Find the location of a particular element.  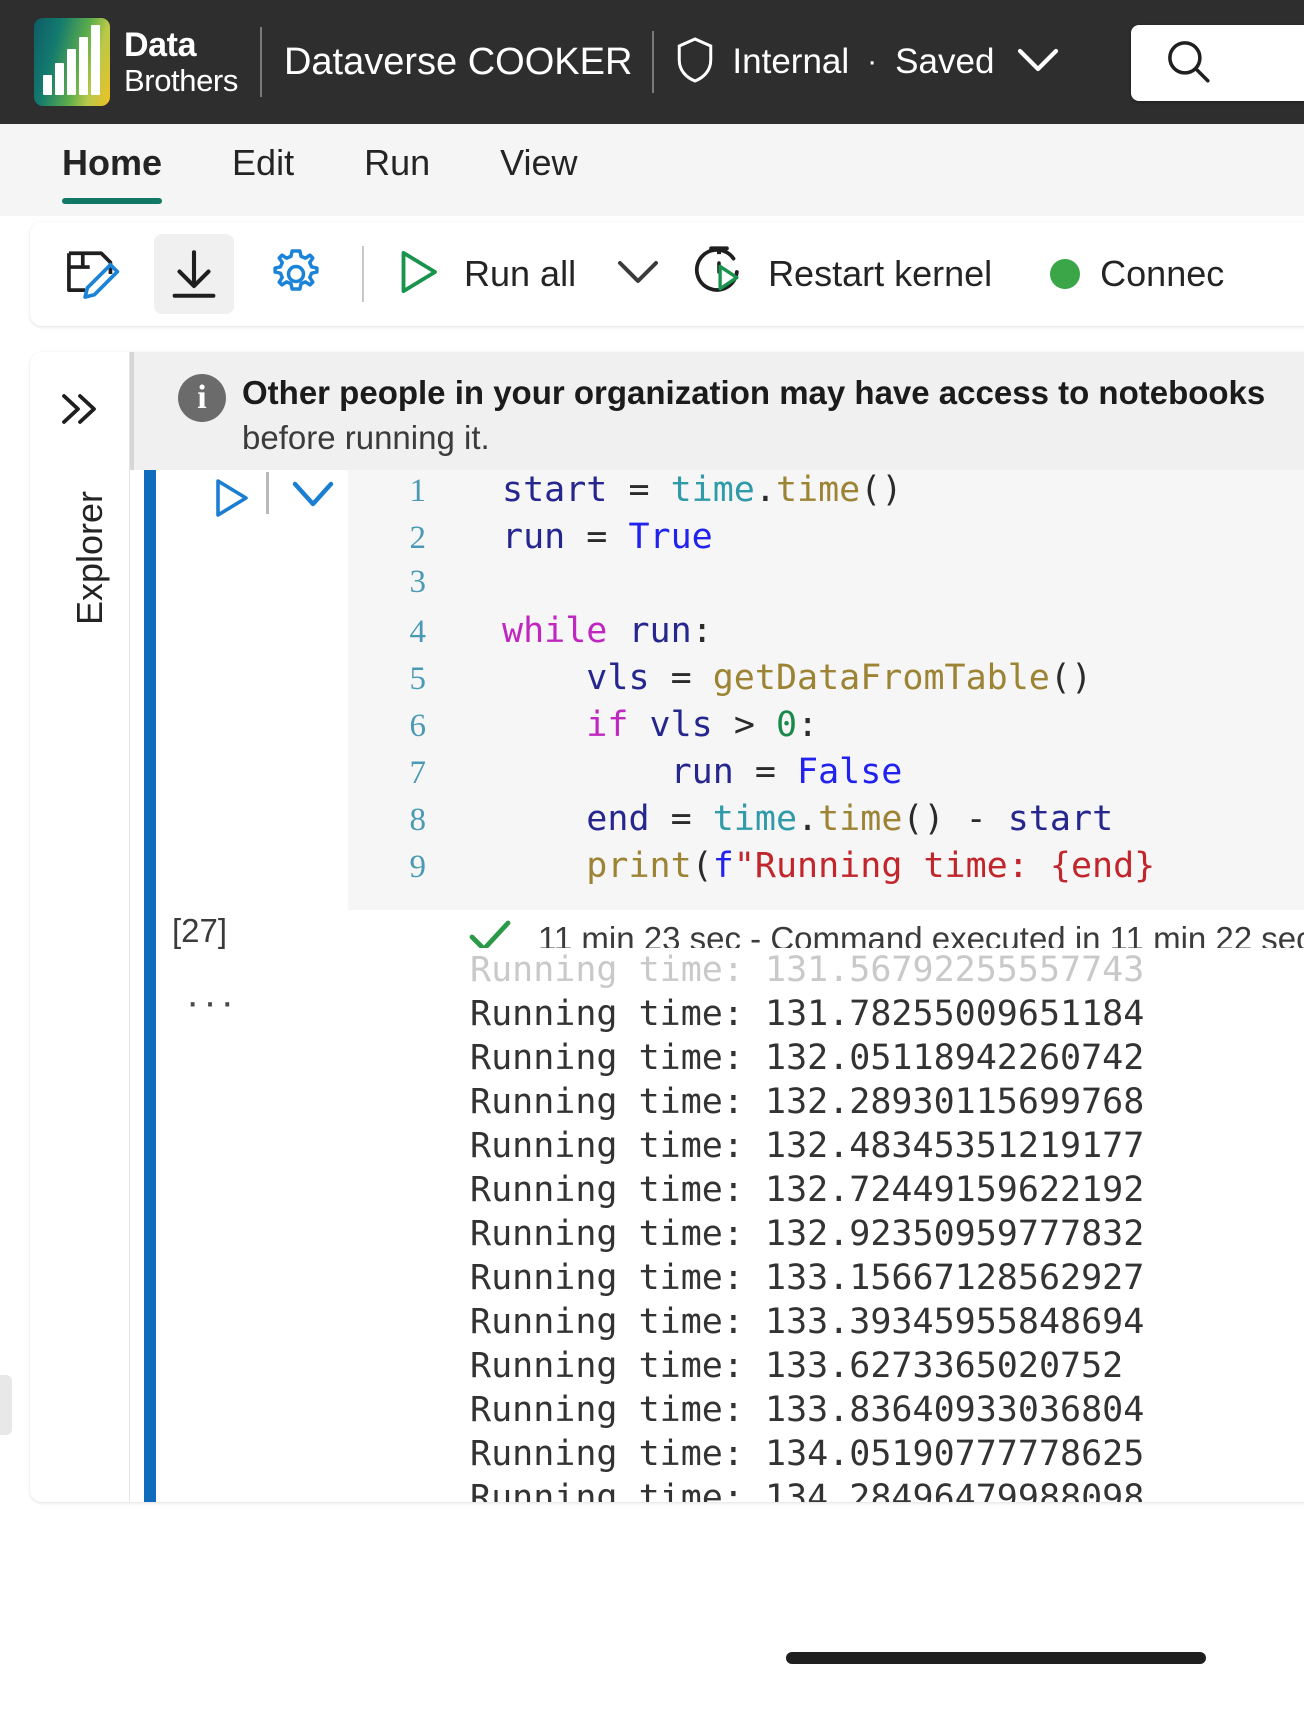

run-all-chevron-down-icon is located at coordinates (638, 274).